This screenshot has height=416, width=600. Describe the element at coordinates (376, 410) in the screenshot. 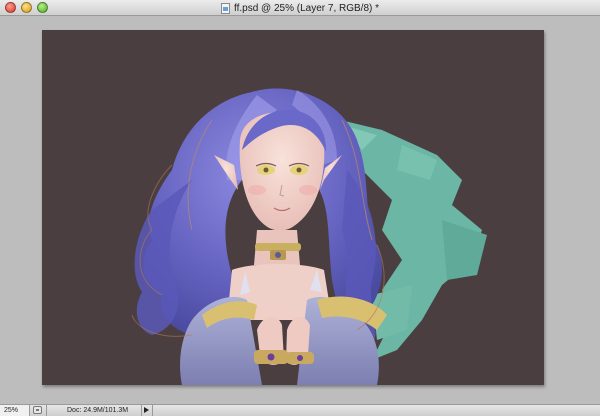

I see `status-bar-empty-area` at that location.